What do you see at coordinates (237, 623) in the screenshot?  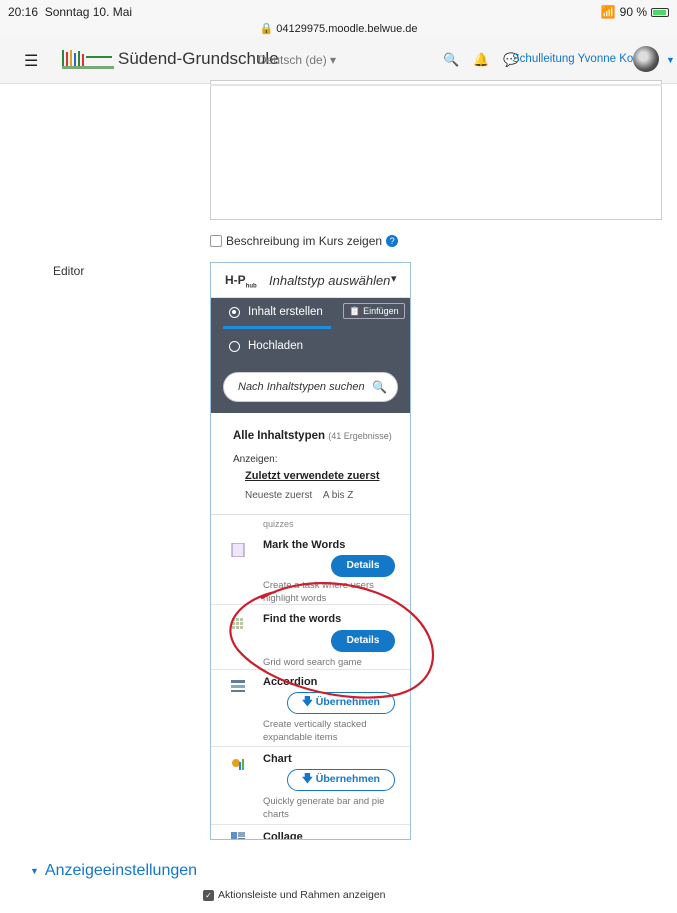 I see `word-grid-icon` at bounding box center [237, 623].